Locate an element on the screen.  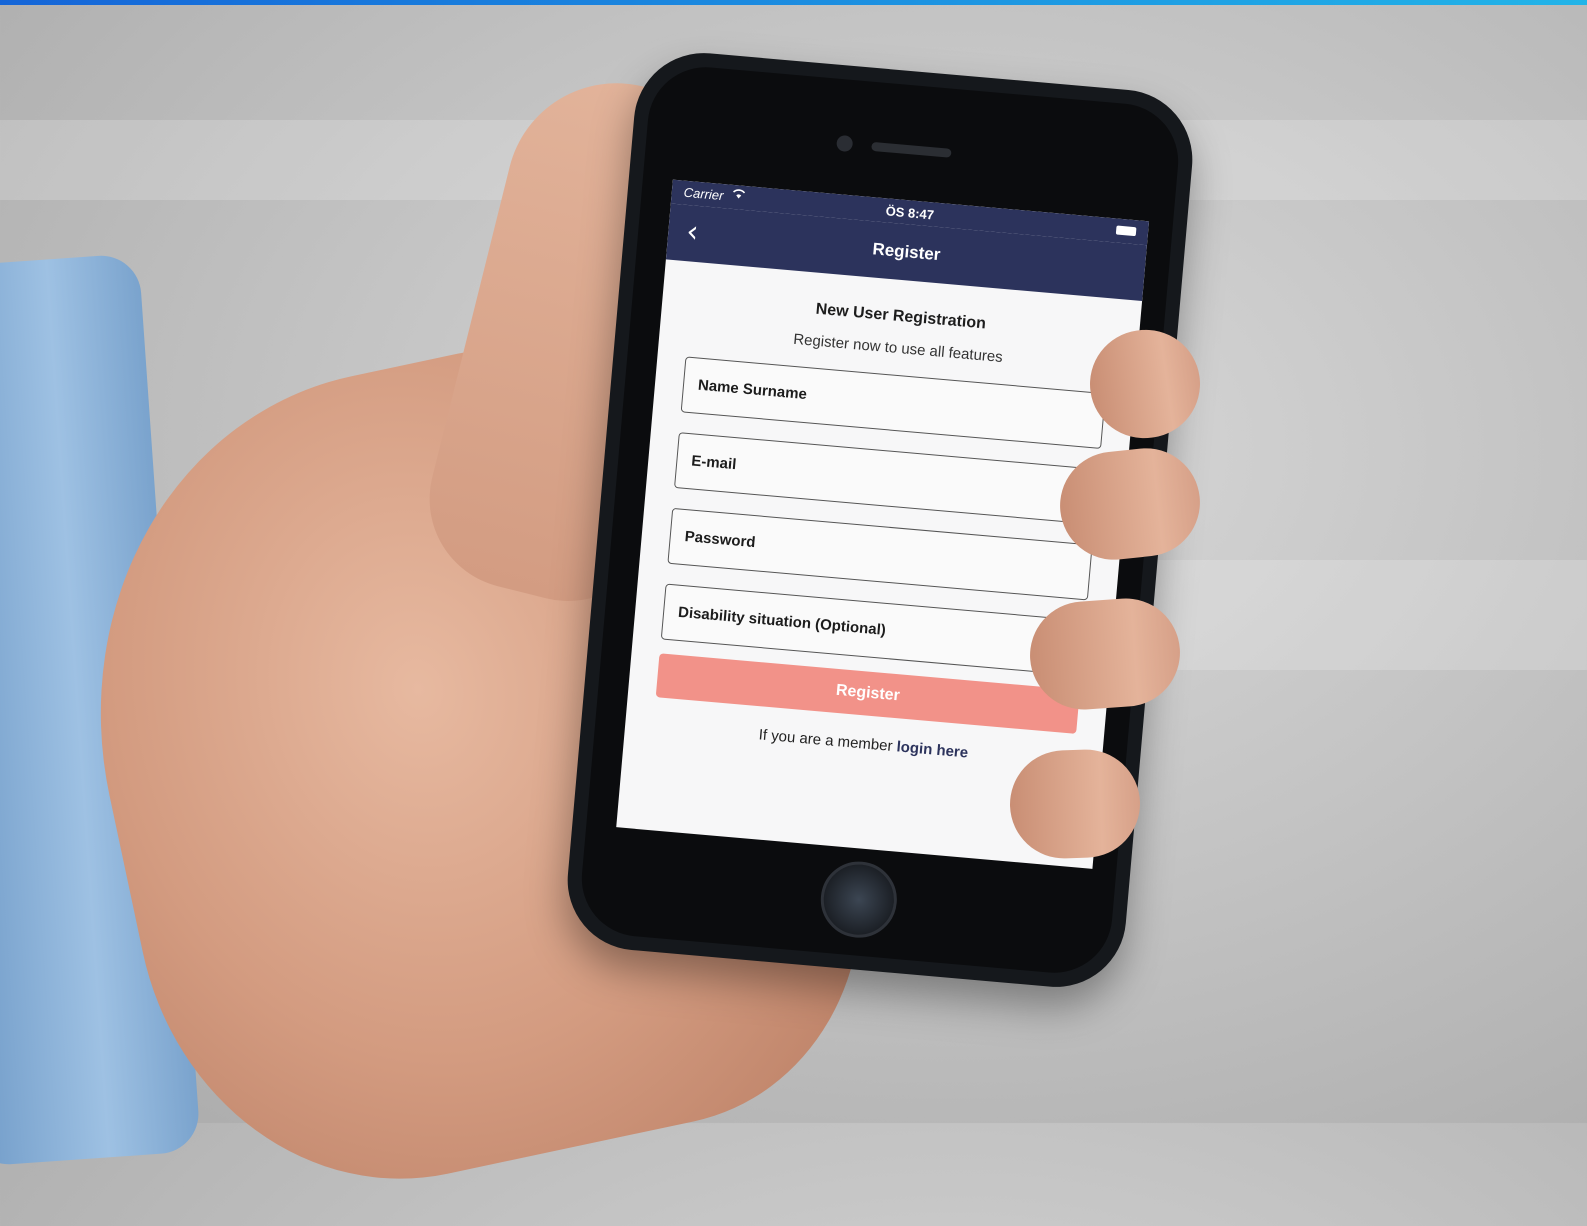
login-prompt-text: If you are a member is located at coordinates (826, 740).